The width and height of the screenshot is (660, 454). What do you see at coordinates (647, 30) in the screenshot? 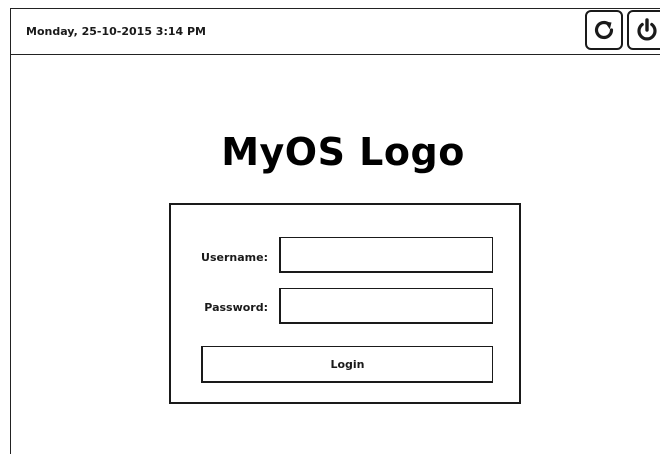
I see `power-icon` at bounding box center [647, 30].